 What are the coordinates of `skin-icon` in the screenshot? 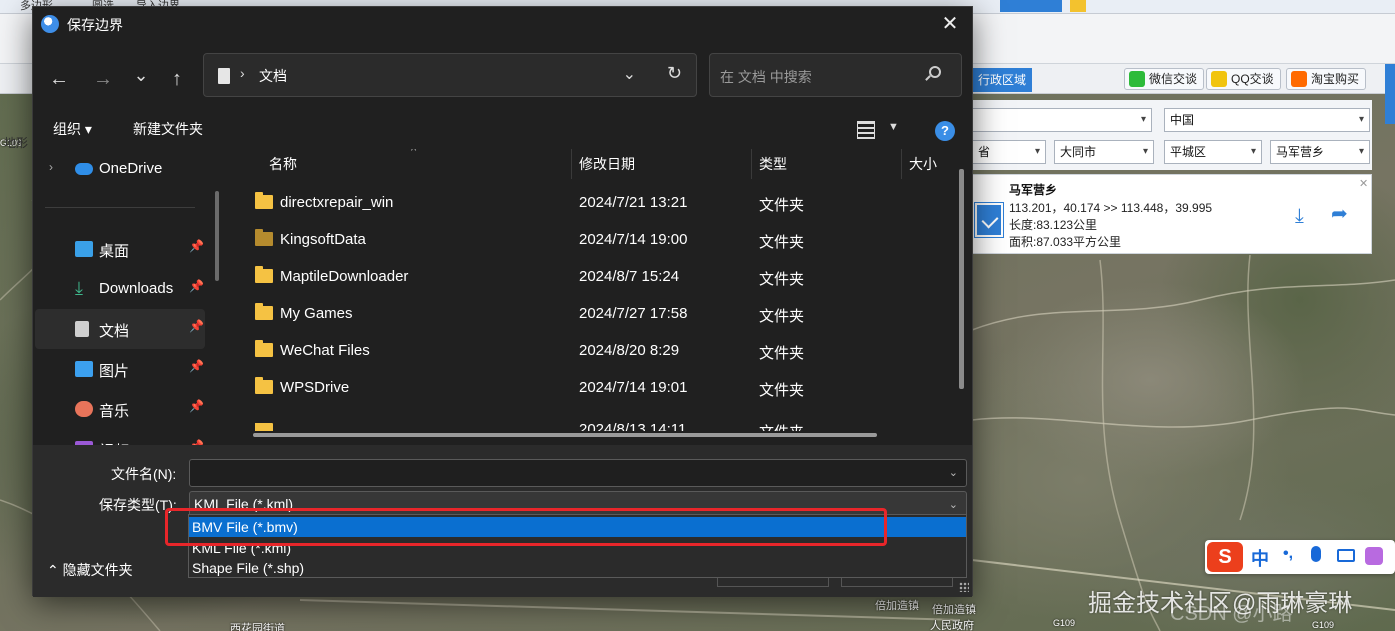 It's located at (1374, 556).